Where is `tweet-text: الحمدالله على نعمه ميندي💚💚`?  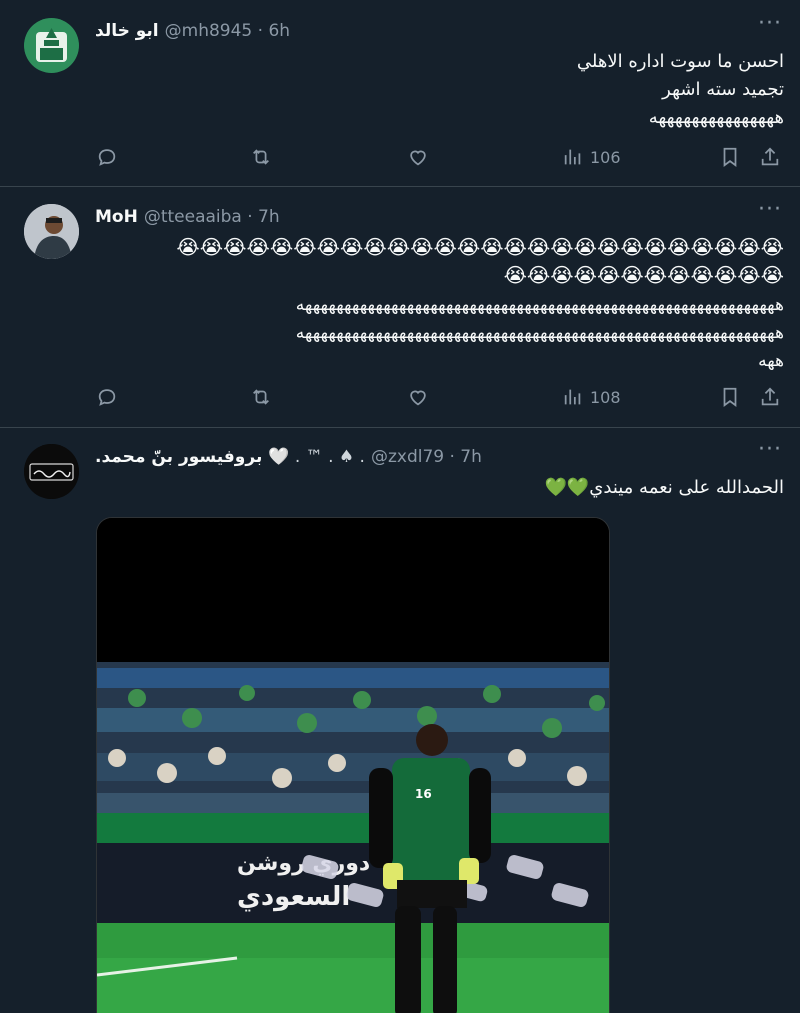
tweet-text: الحمدالله على نعمه ميندي💚💚 is located at coordinates (664, 487).